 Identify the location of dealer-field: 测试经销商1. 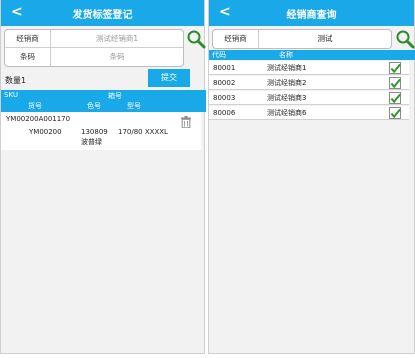
(117, 38).